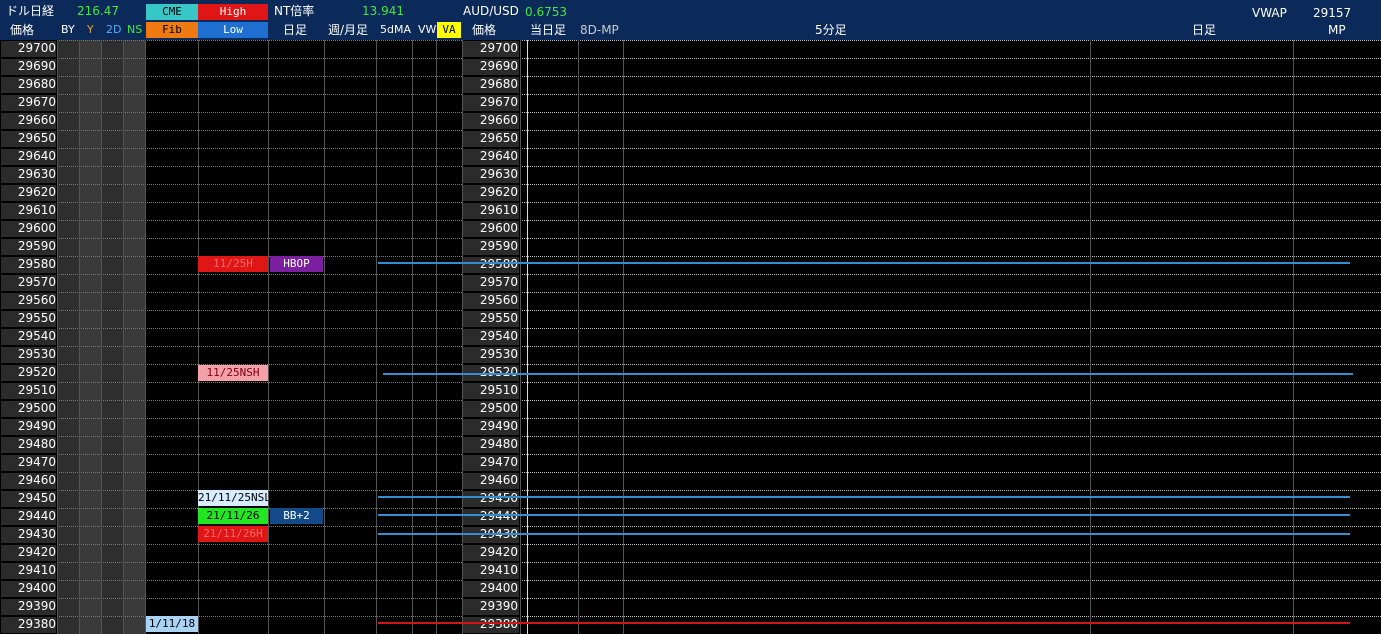 The image size is (1381, 634). What do you see at coordinates (28, 408) in the screenshot?
I see `price-cell-left: 29500` at bounding box center [28, 408].